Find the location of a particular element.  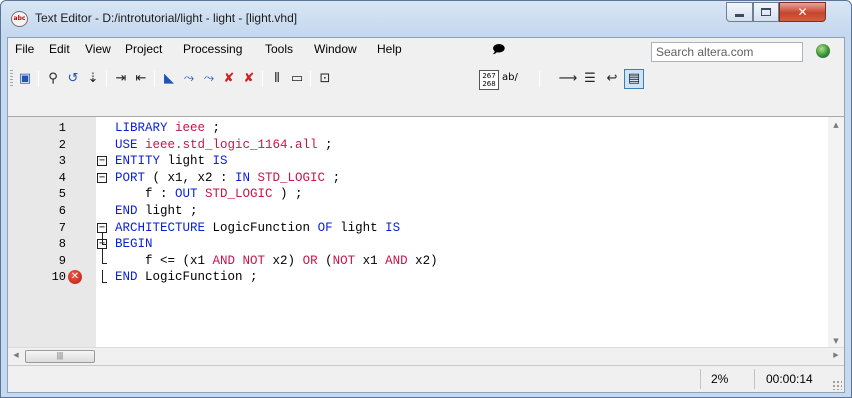

code-token: IN is located at coordinates (246, 177).